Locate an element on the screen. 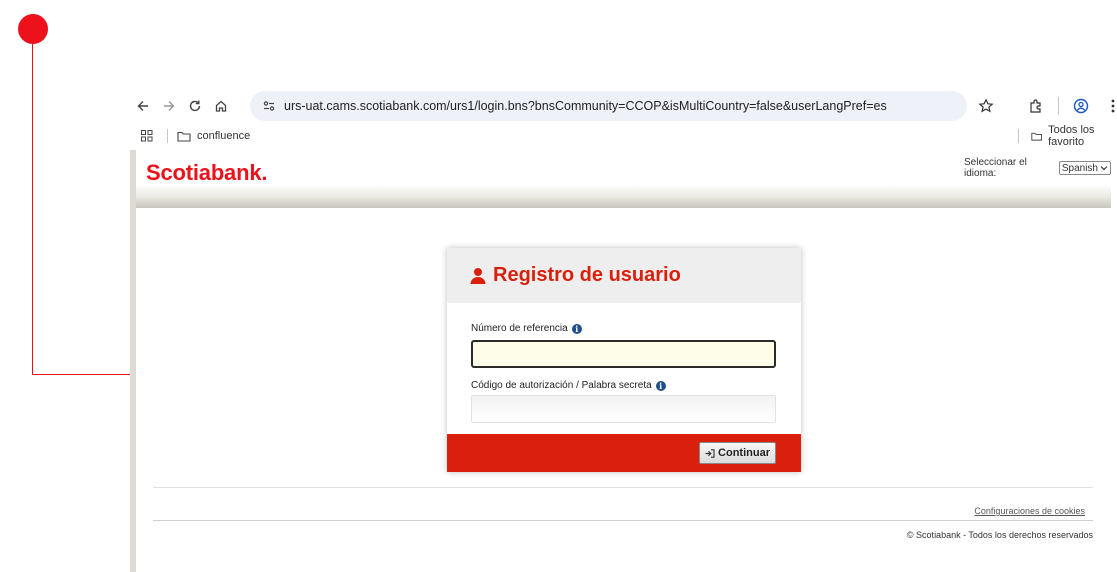 The height and width of the screenshot is (572, 1117). bookmarks-bar: confluence Todos los favorito is located at coordinates (623, 136).